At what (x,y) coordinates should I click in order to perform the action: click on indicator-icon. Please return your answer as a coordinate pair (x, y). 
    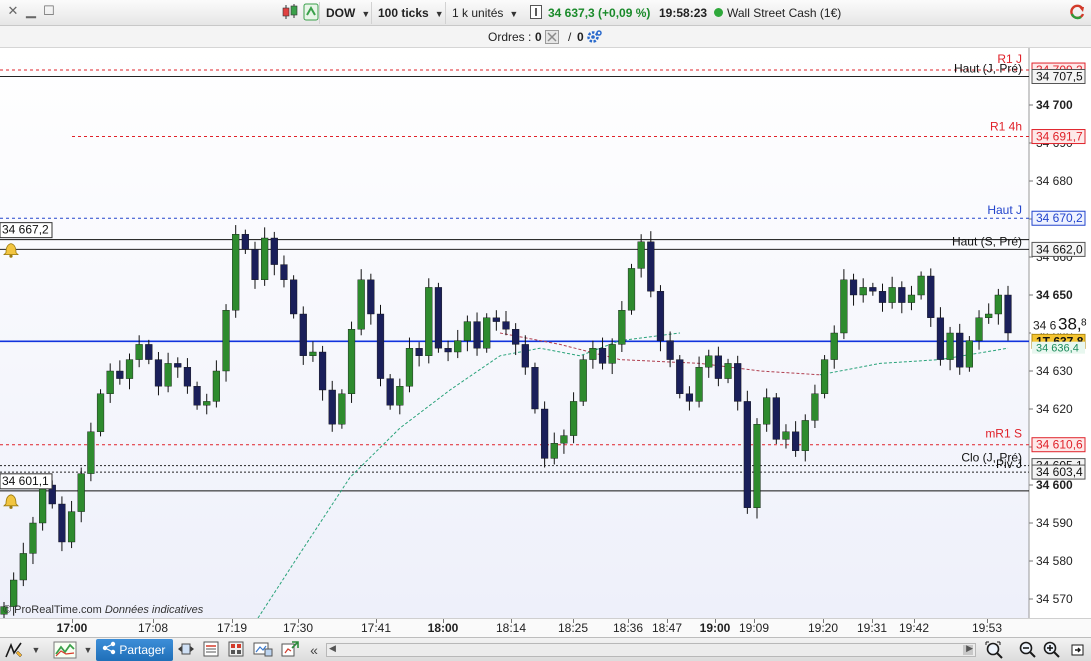
    Looking at the image, I should click on (311, 12).